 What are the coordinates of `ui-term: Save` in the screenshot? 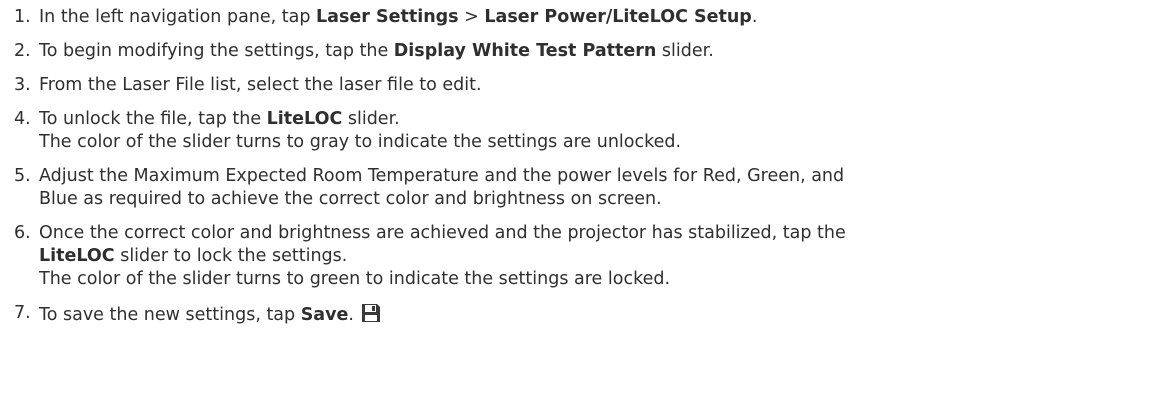 It's located at (324, 315).